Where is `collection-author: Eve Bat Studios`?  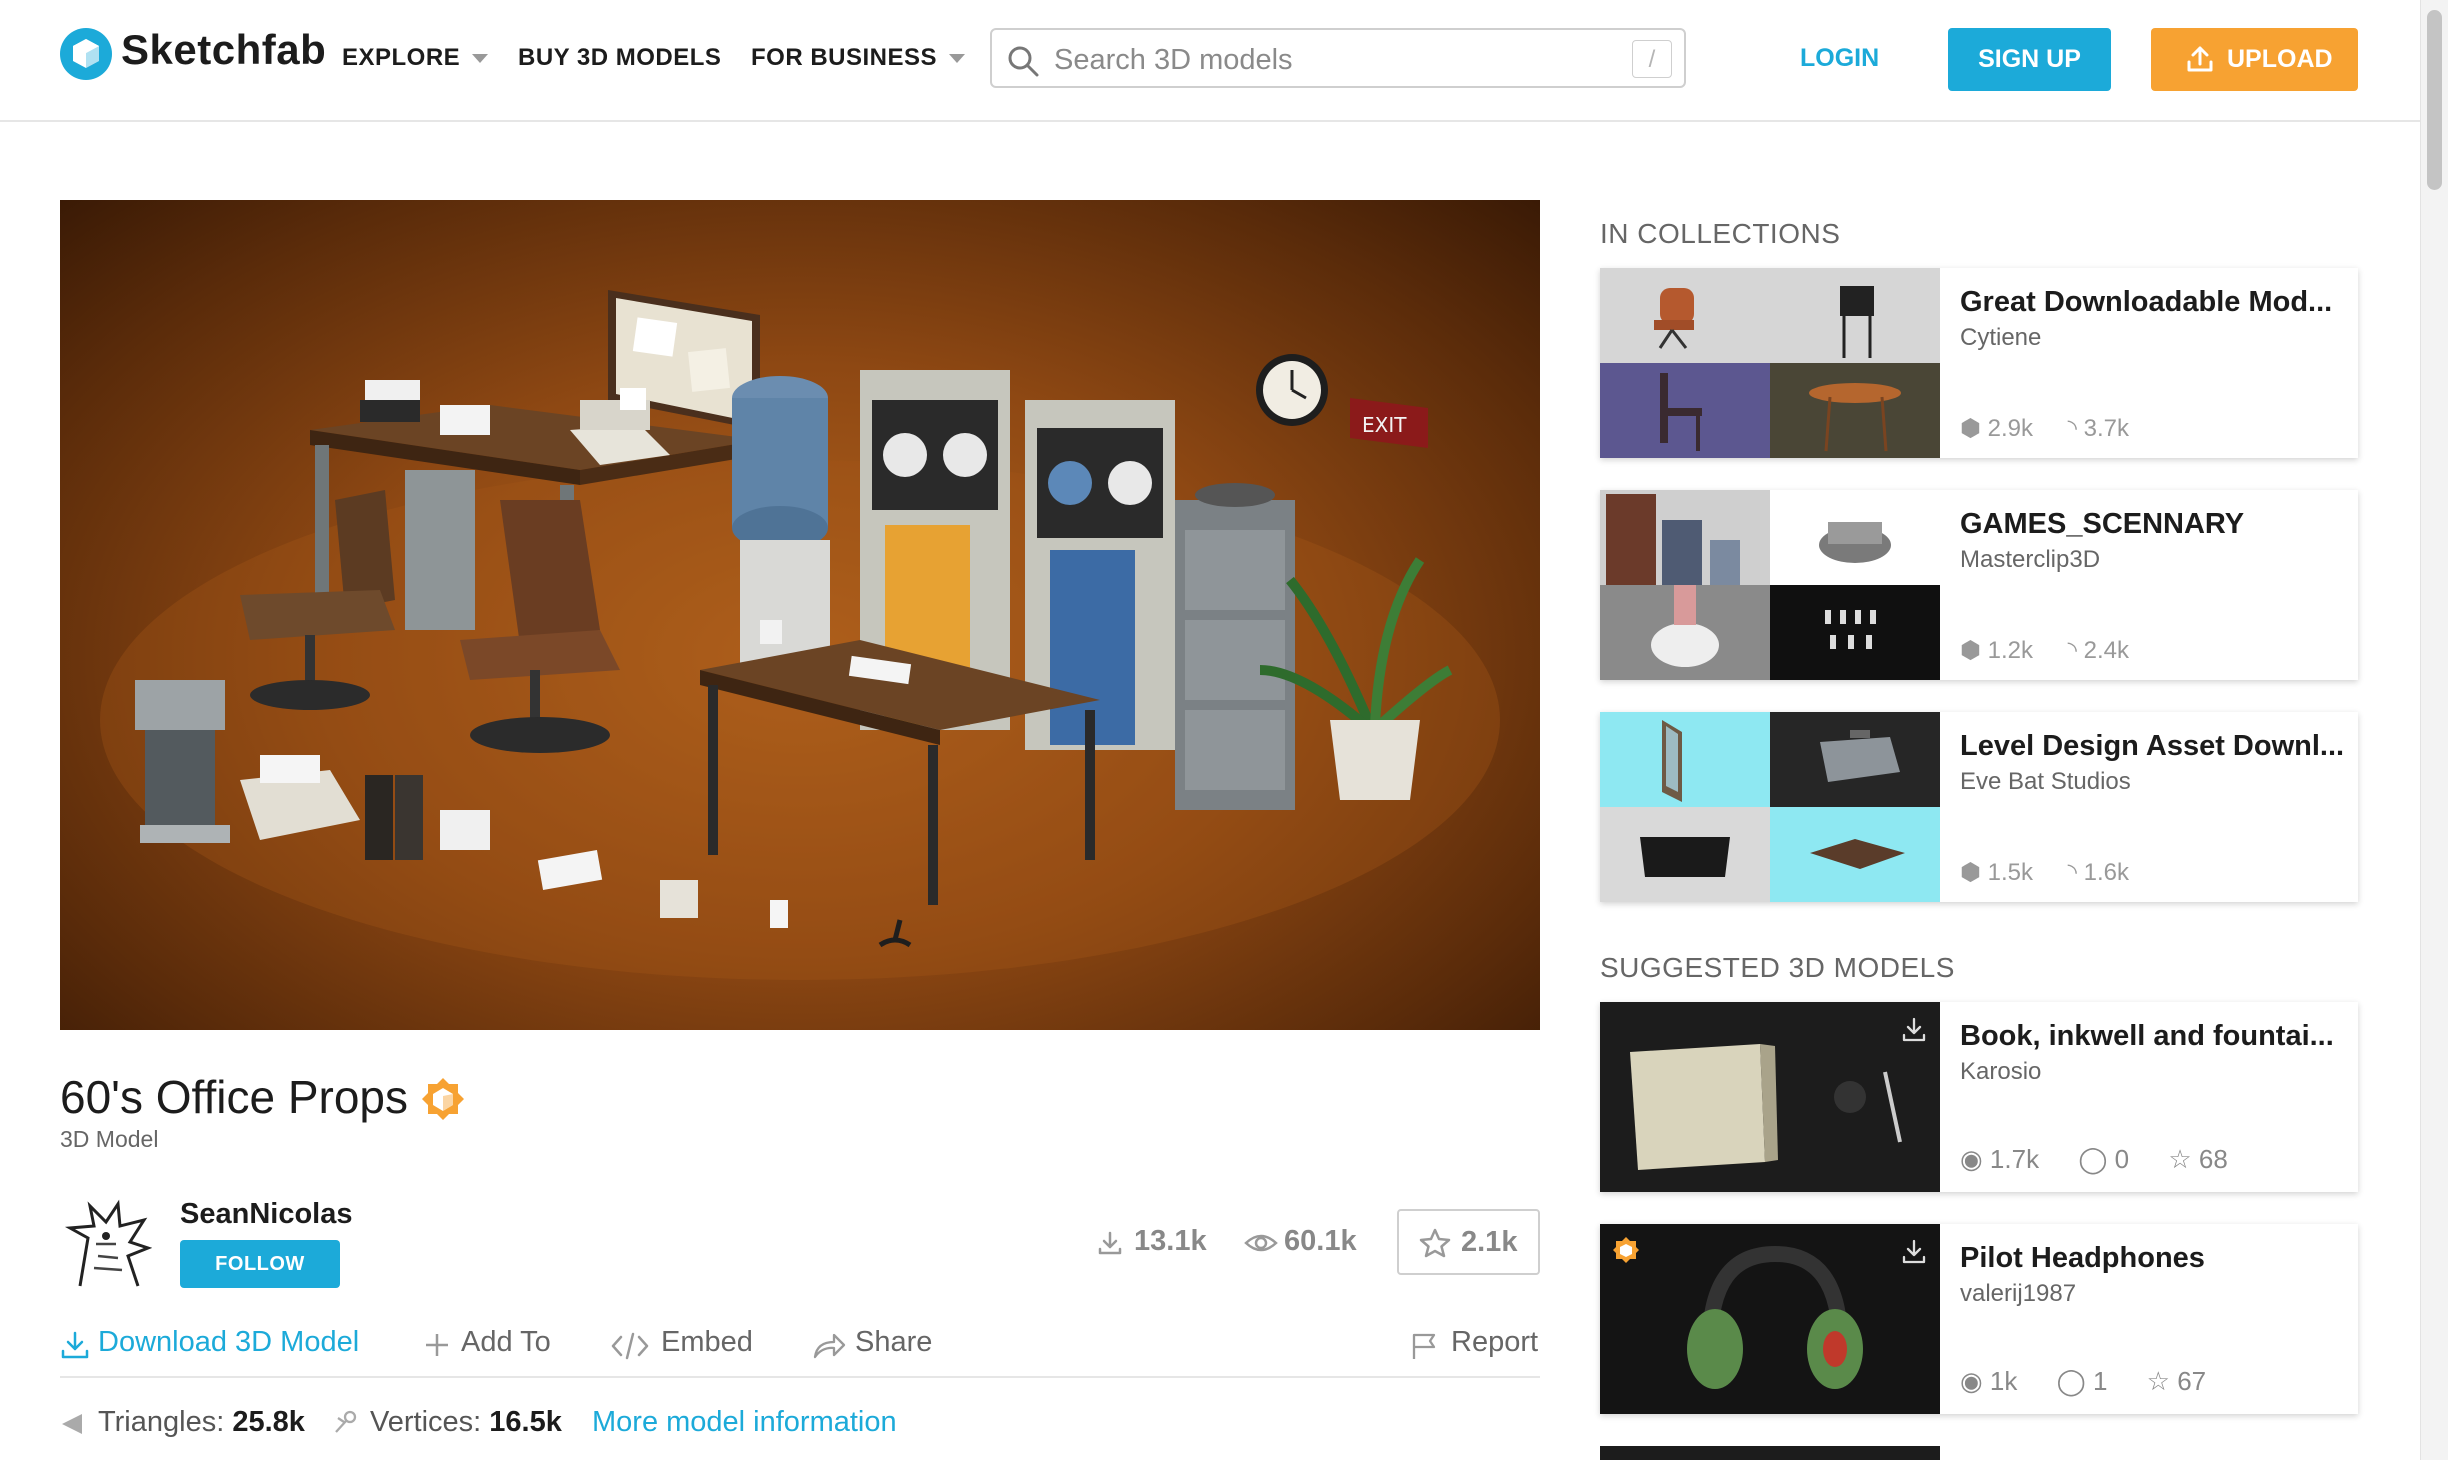 collection-author: Eve Bat Studios is located at coordinates (2045, 782).